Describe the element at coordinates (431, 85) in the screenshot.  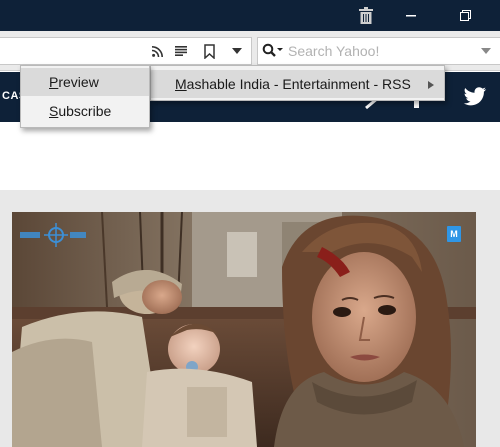
I see `submenu-arrow-icon` at that location.